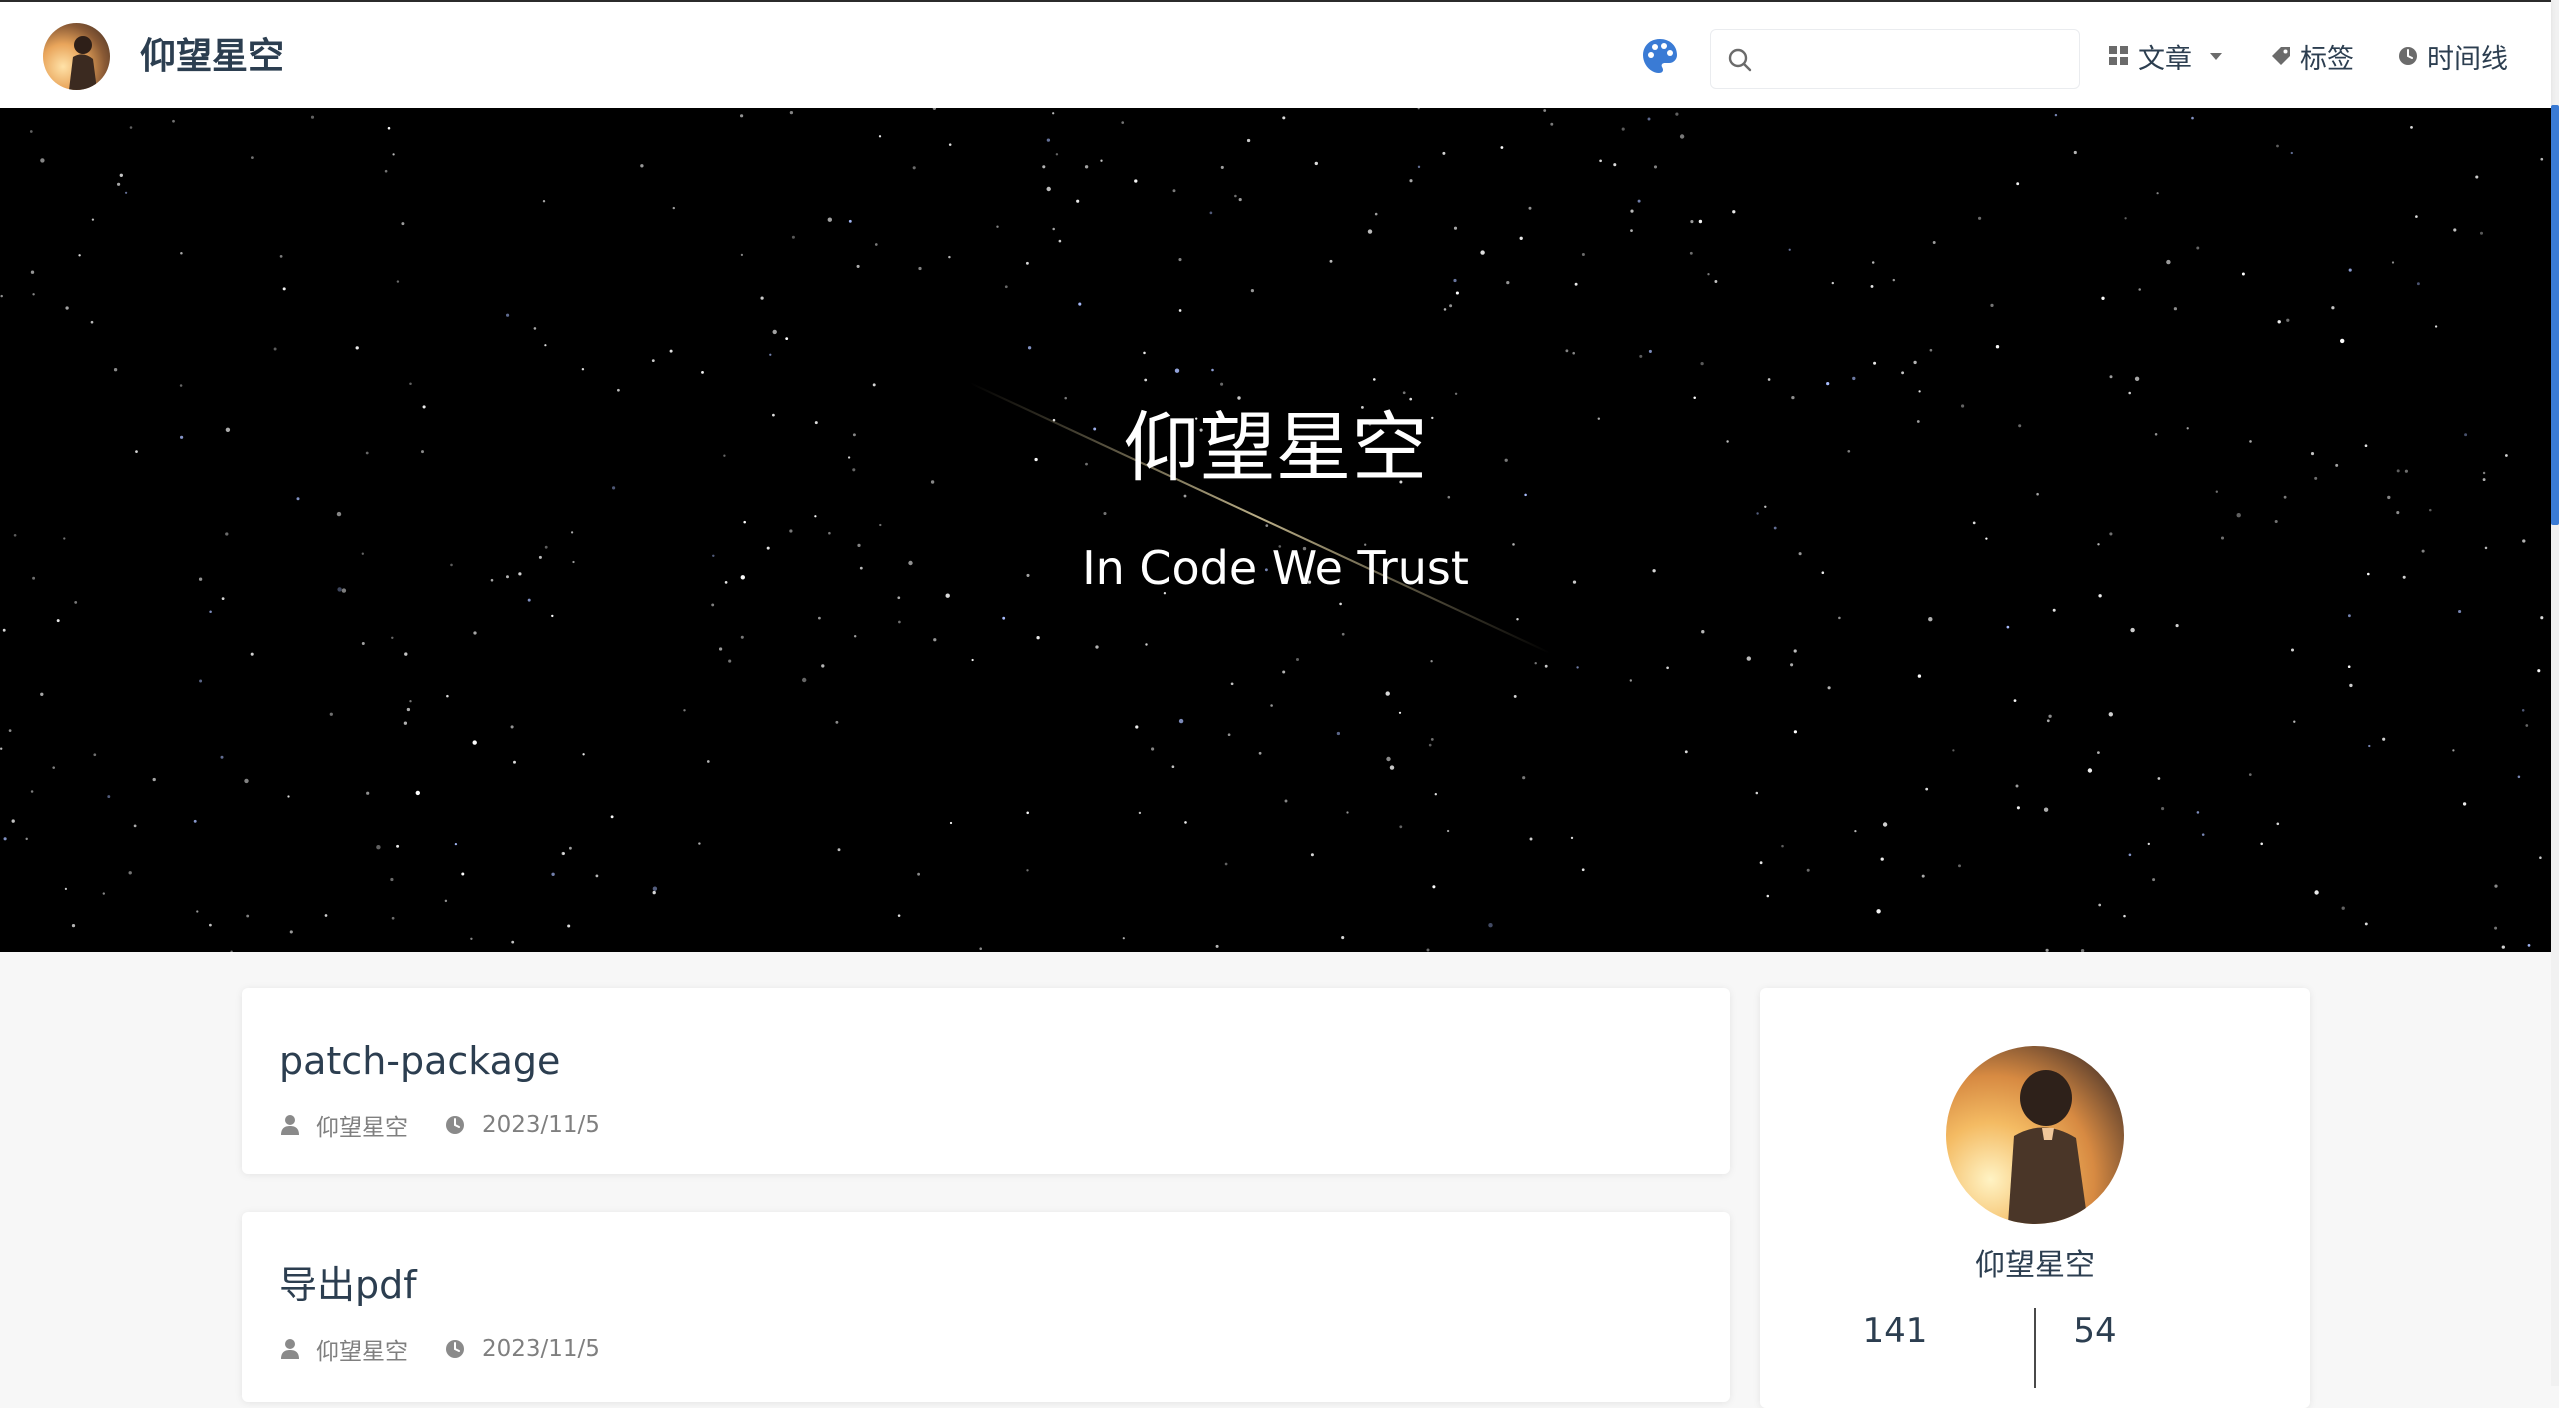 This screenshot has width=2559, height=1408. What do you see at coordinates (1740, 60) in the screenshot?
I see `search-icon` at bounding box center [1740, 60].